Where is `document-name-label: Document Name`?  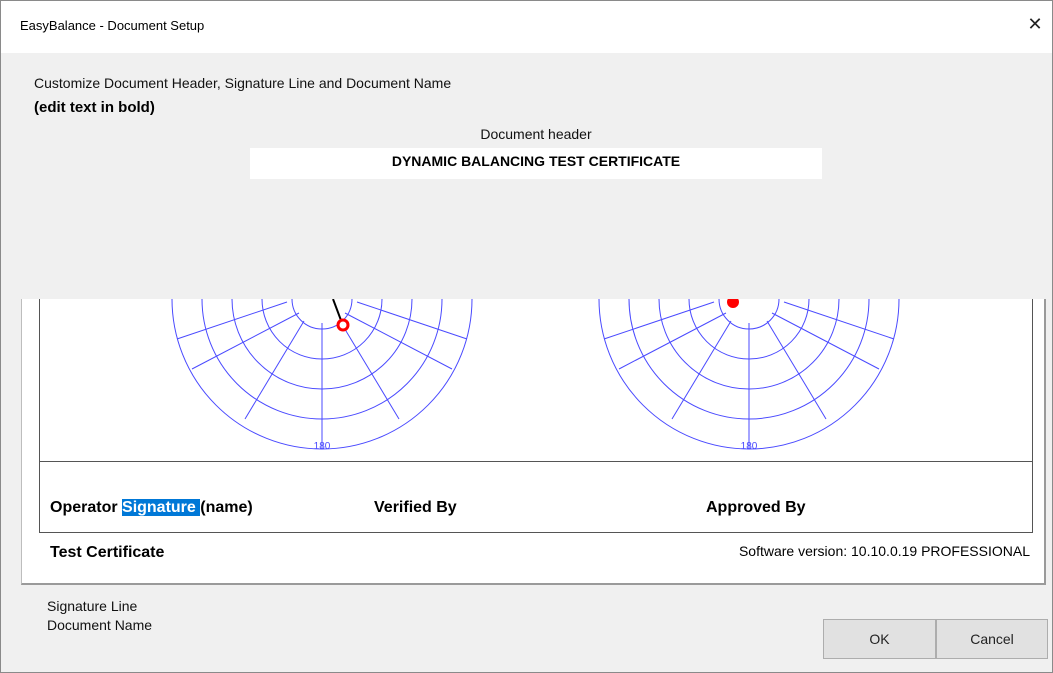 document-name-label: Document Name is located at coordinates (100, 625).